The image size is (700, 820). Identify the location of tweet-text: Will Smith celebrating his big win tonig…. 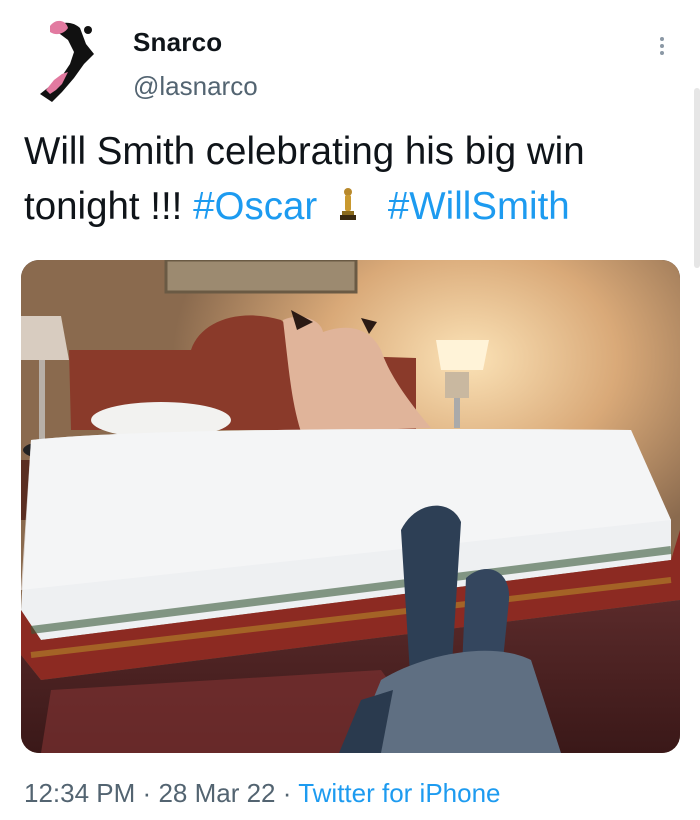
(354, 179).